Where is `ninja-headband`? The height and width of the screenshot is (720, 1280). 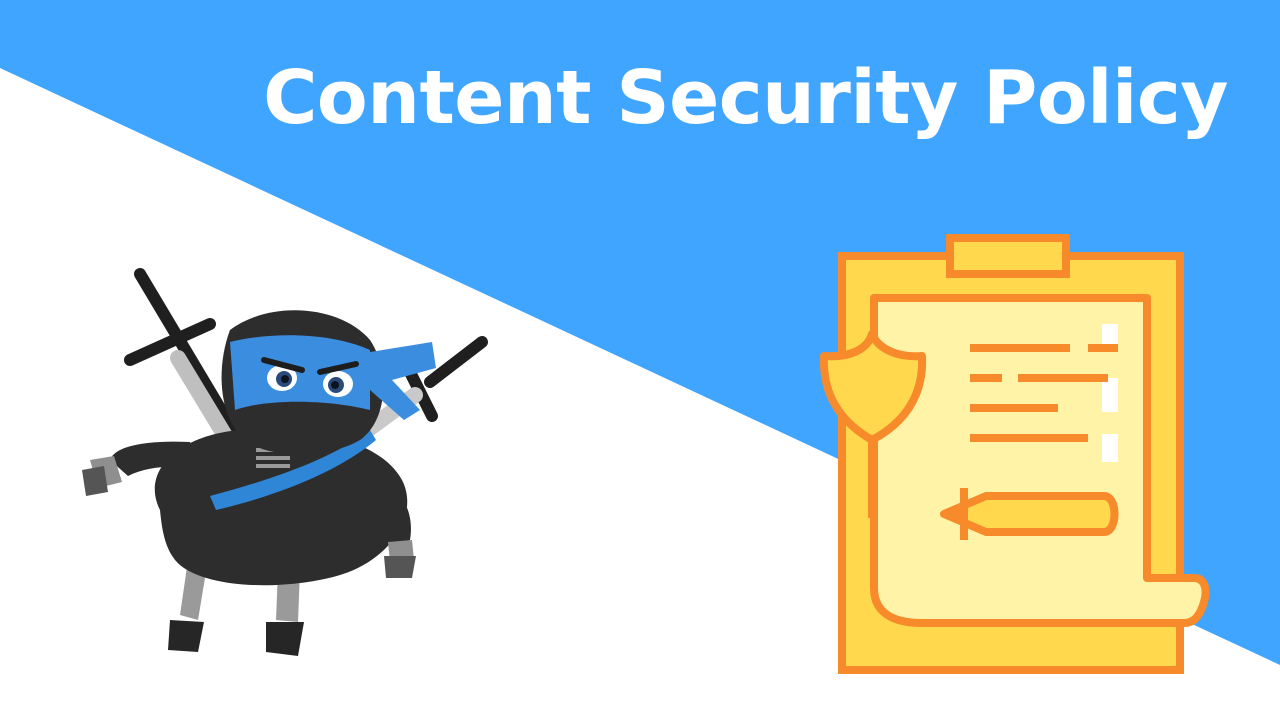
ninja-headband is located at coordinates (300, 372).